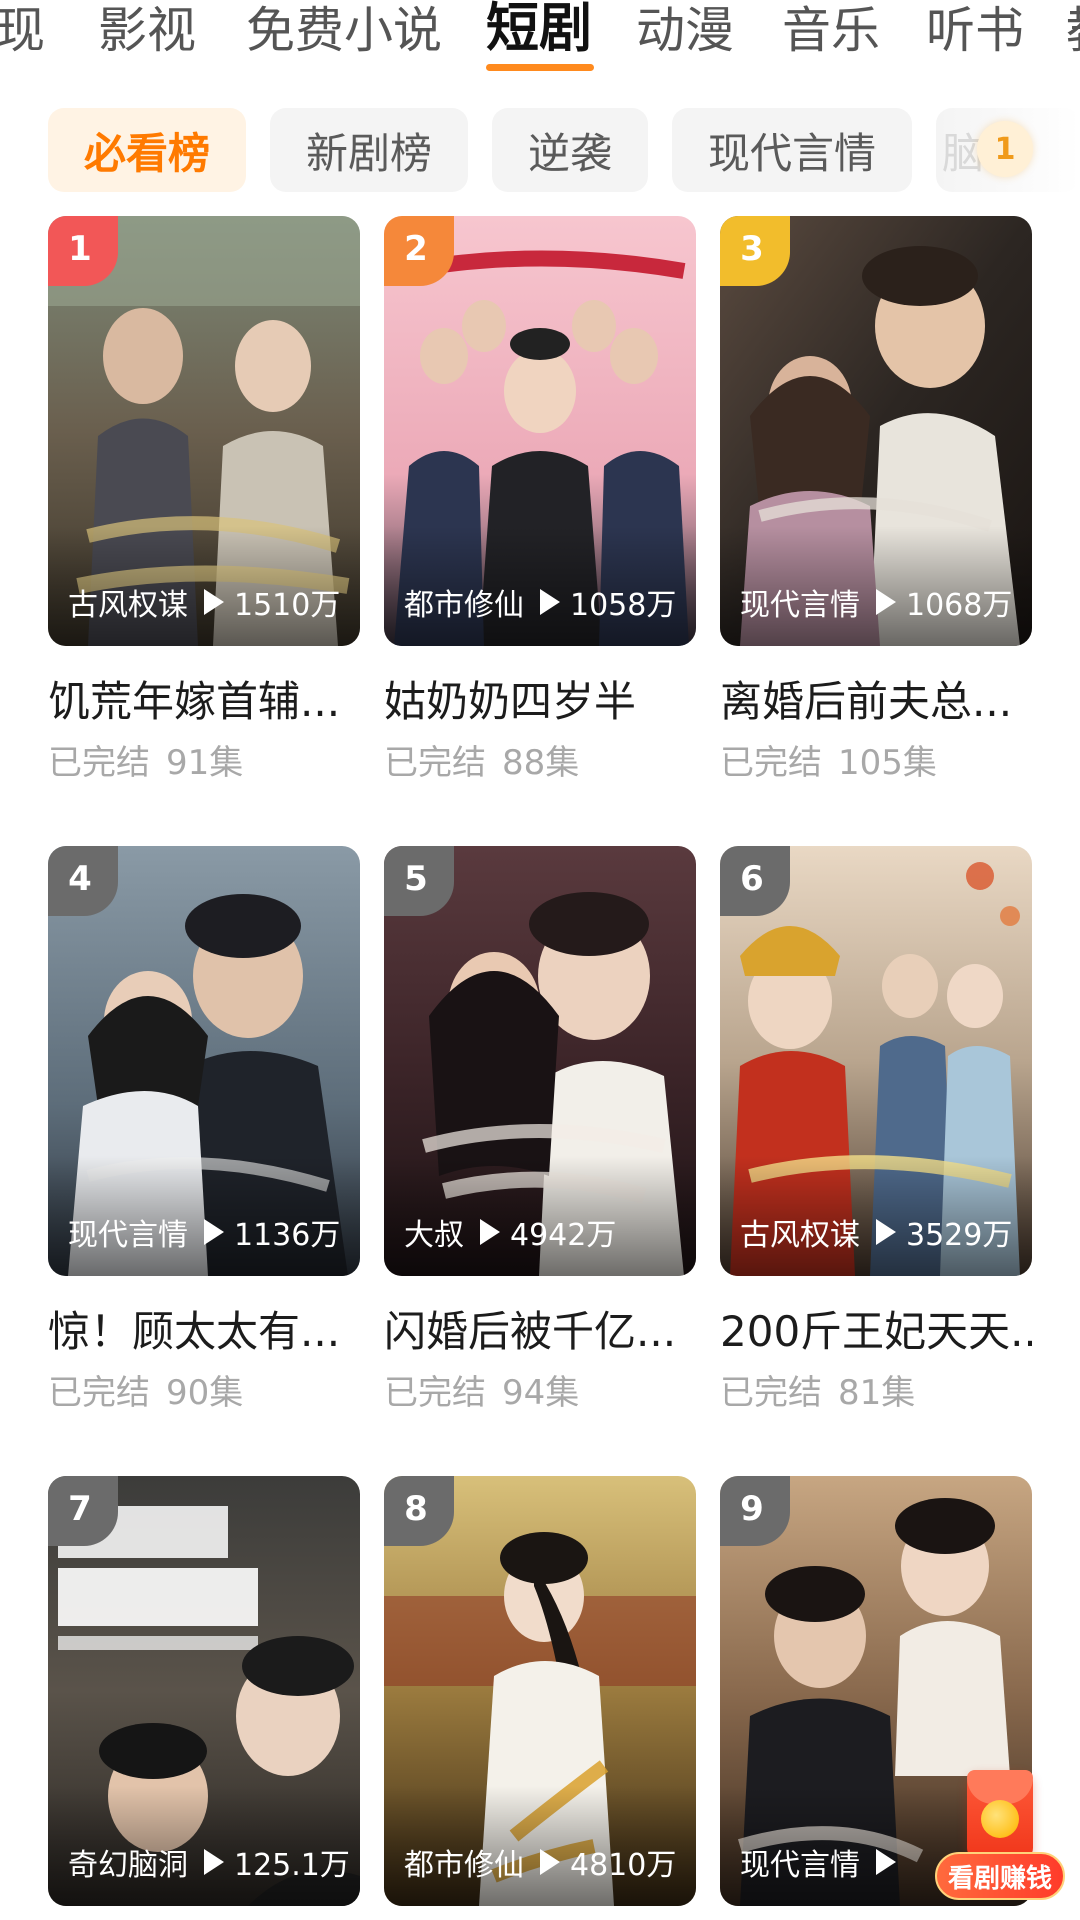 The height and width of the screenshot is (1920, 1080). Describe the element at coordinates (959, 605) in the screenshot. I see `play-count: 1068万` at that location.